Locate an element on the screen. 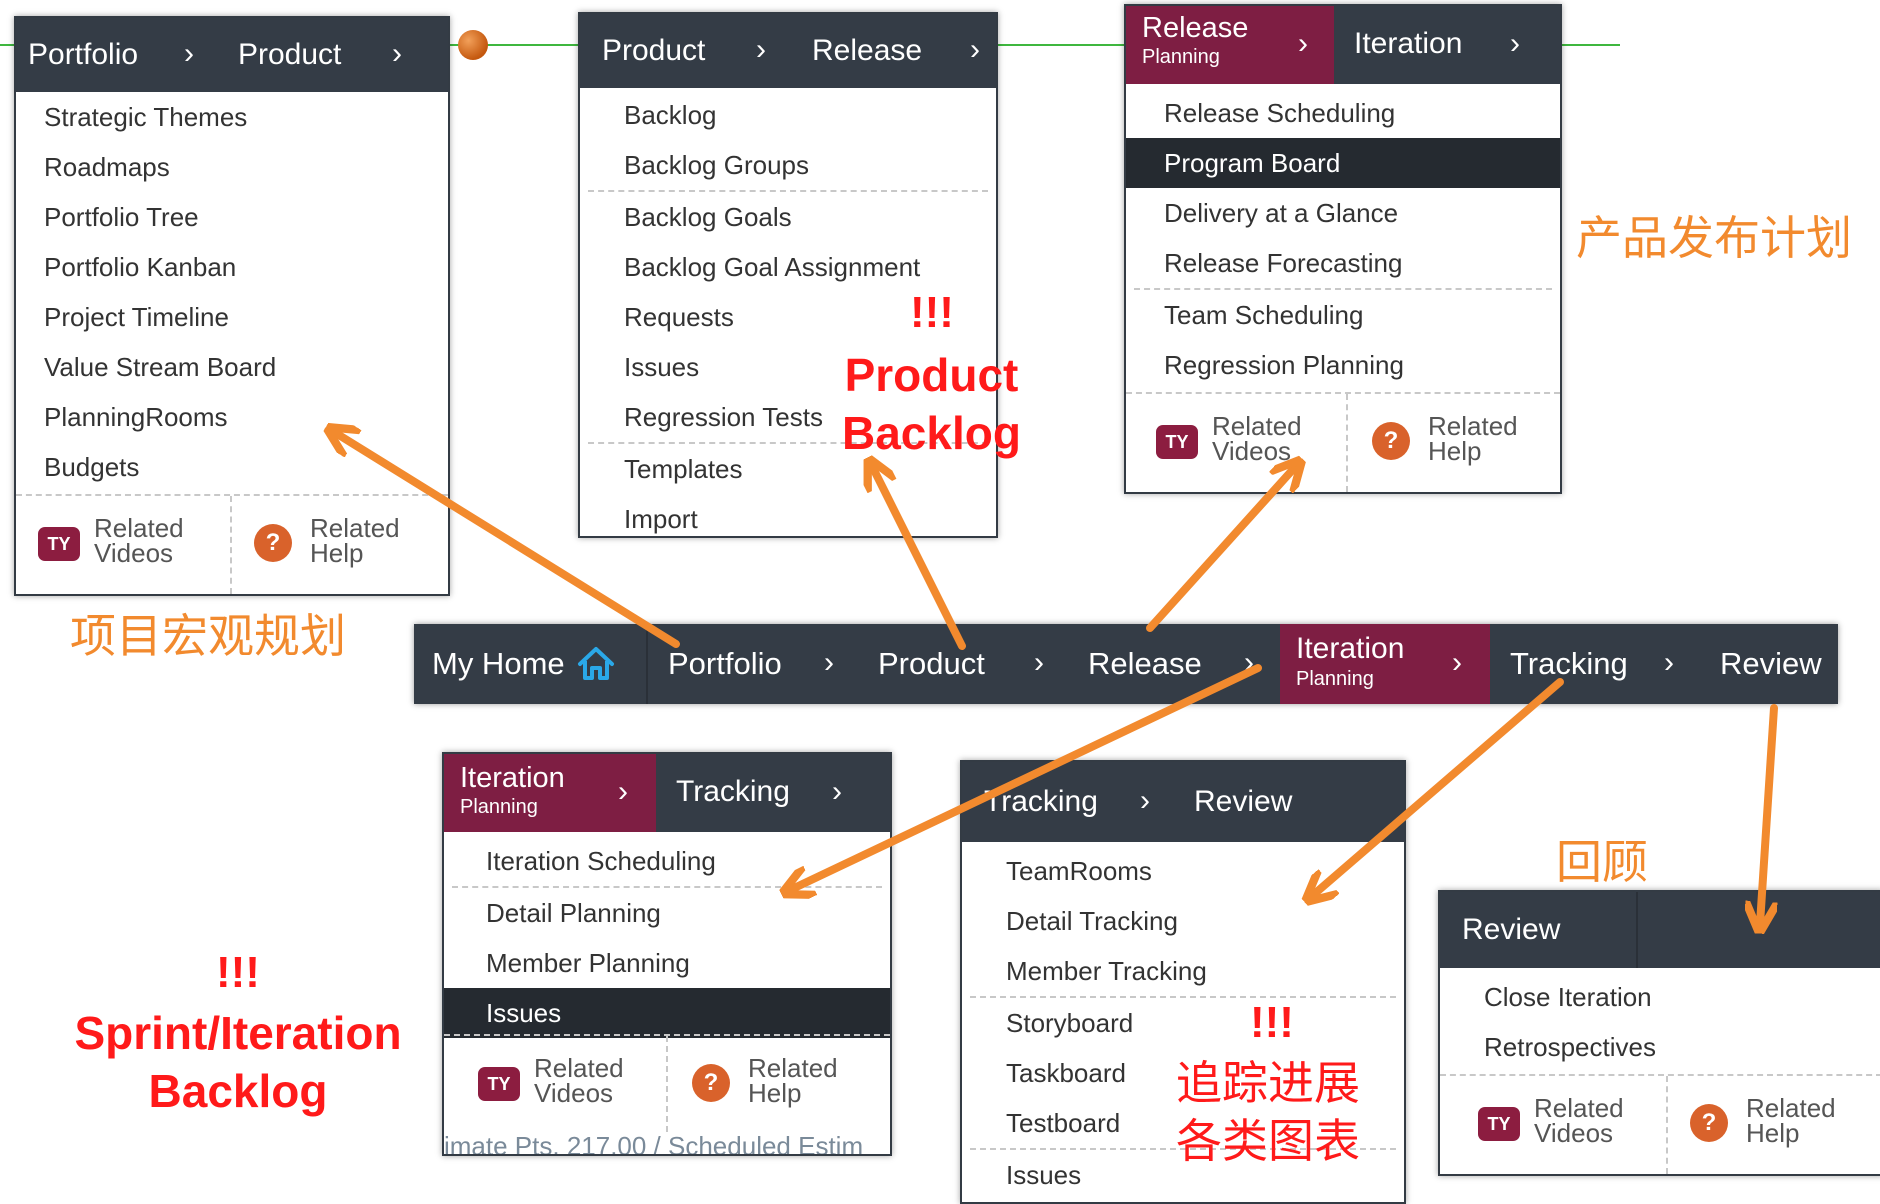  annotation-product-line2: Backlog is located at coordinates (931, 433).